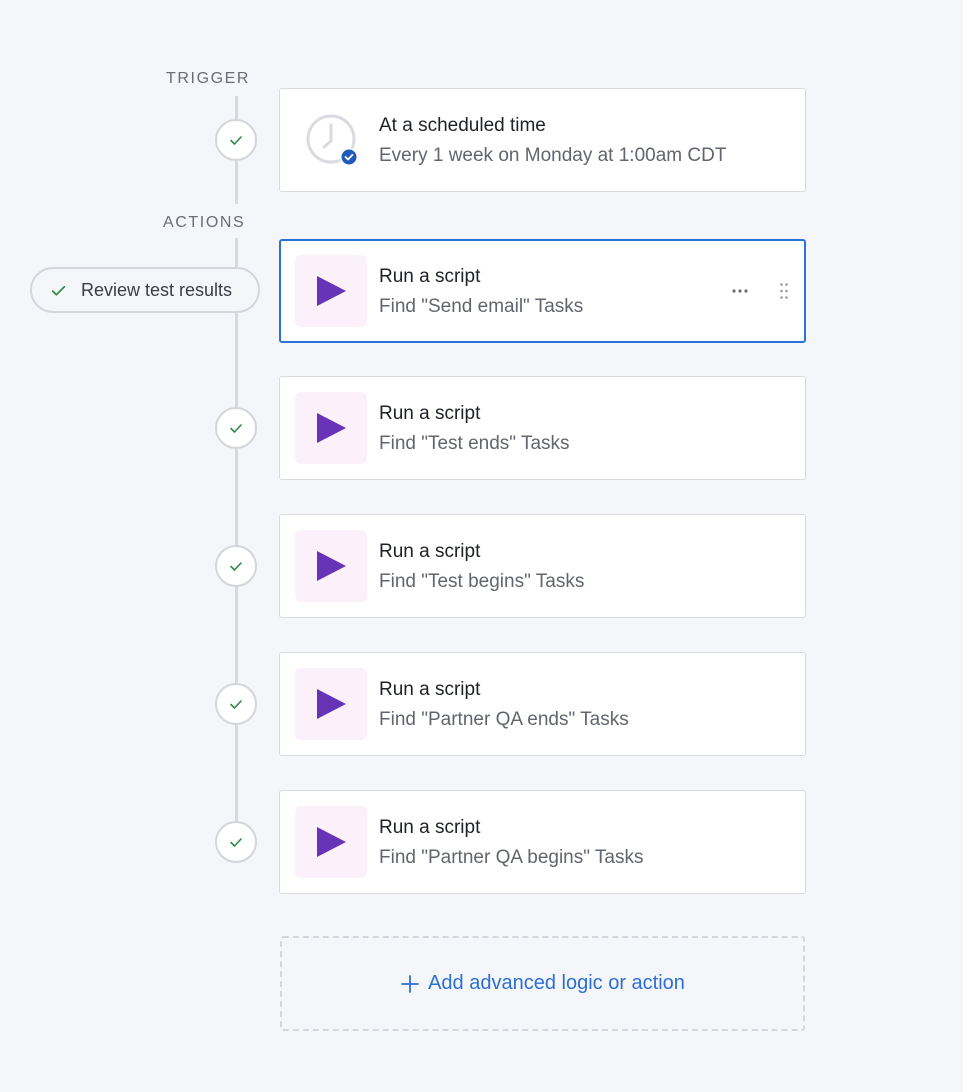 This screenshot has width=963, height=1092. I want to click on action-subtitle: Find "Send email" Tasks, so click(481, 306).